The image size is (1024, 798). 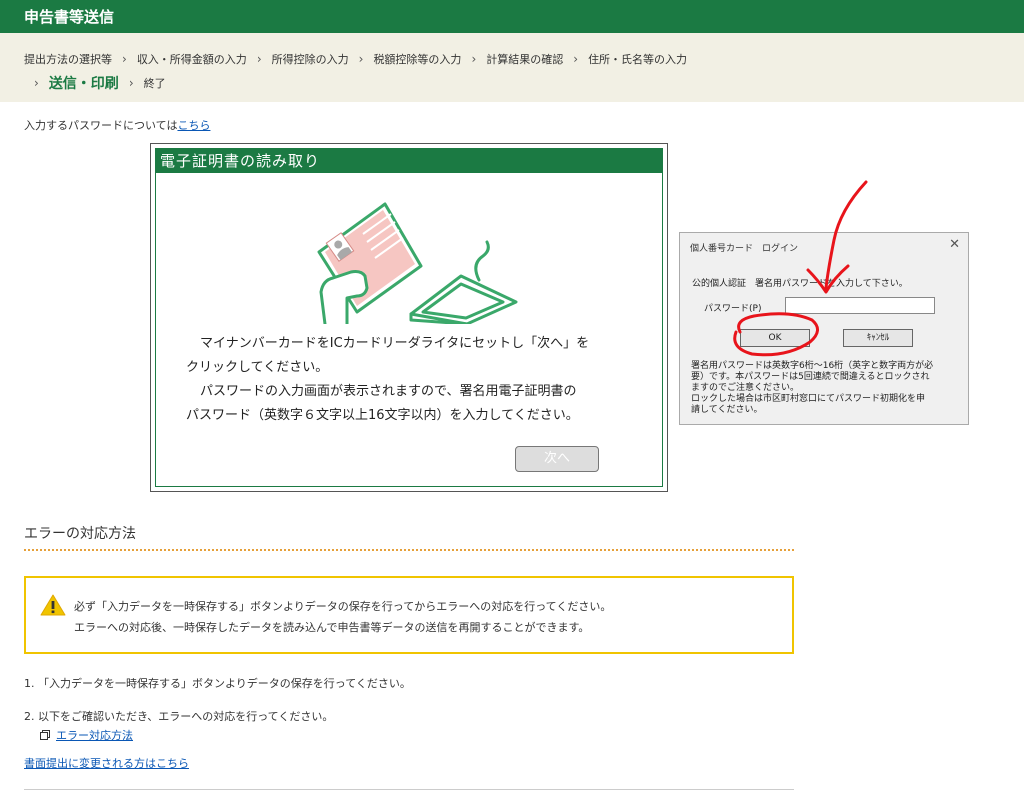 I want to click on step-1: 1. 「入力データを一時保存する」ボタンよりデータの保存を行ってください。, so click(x=217, y=683).